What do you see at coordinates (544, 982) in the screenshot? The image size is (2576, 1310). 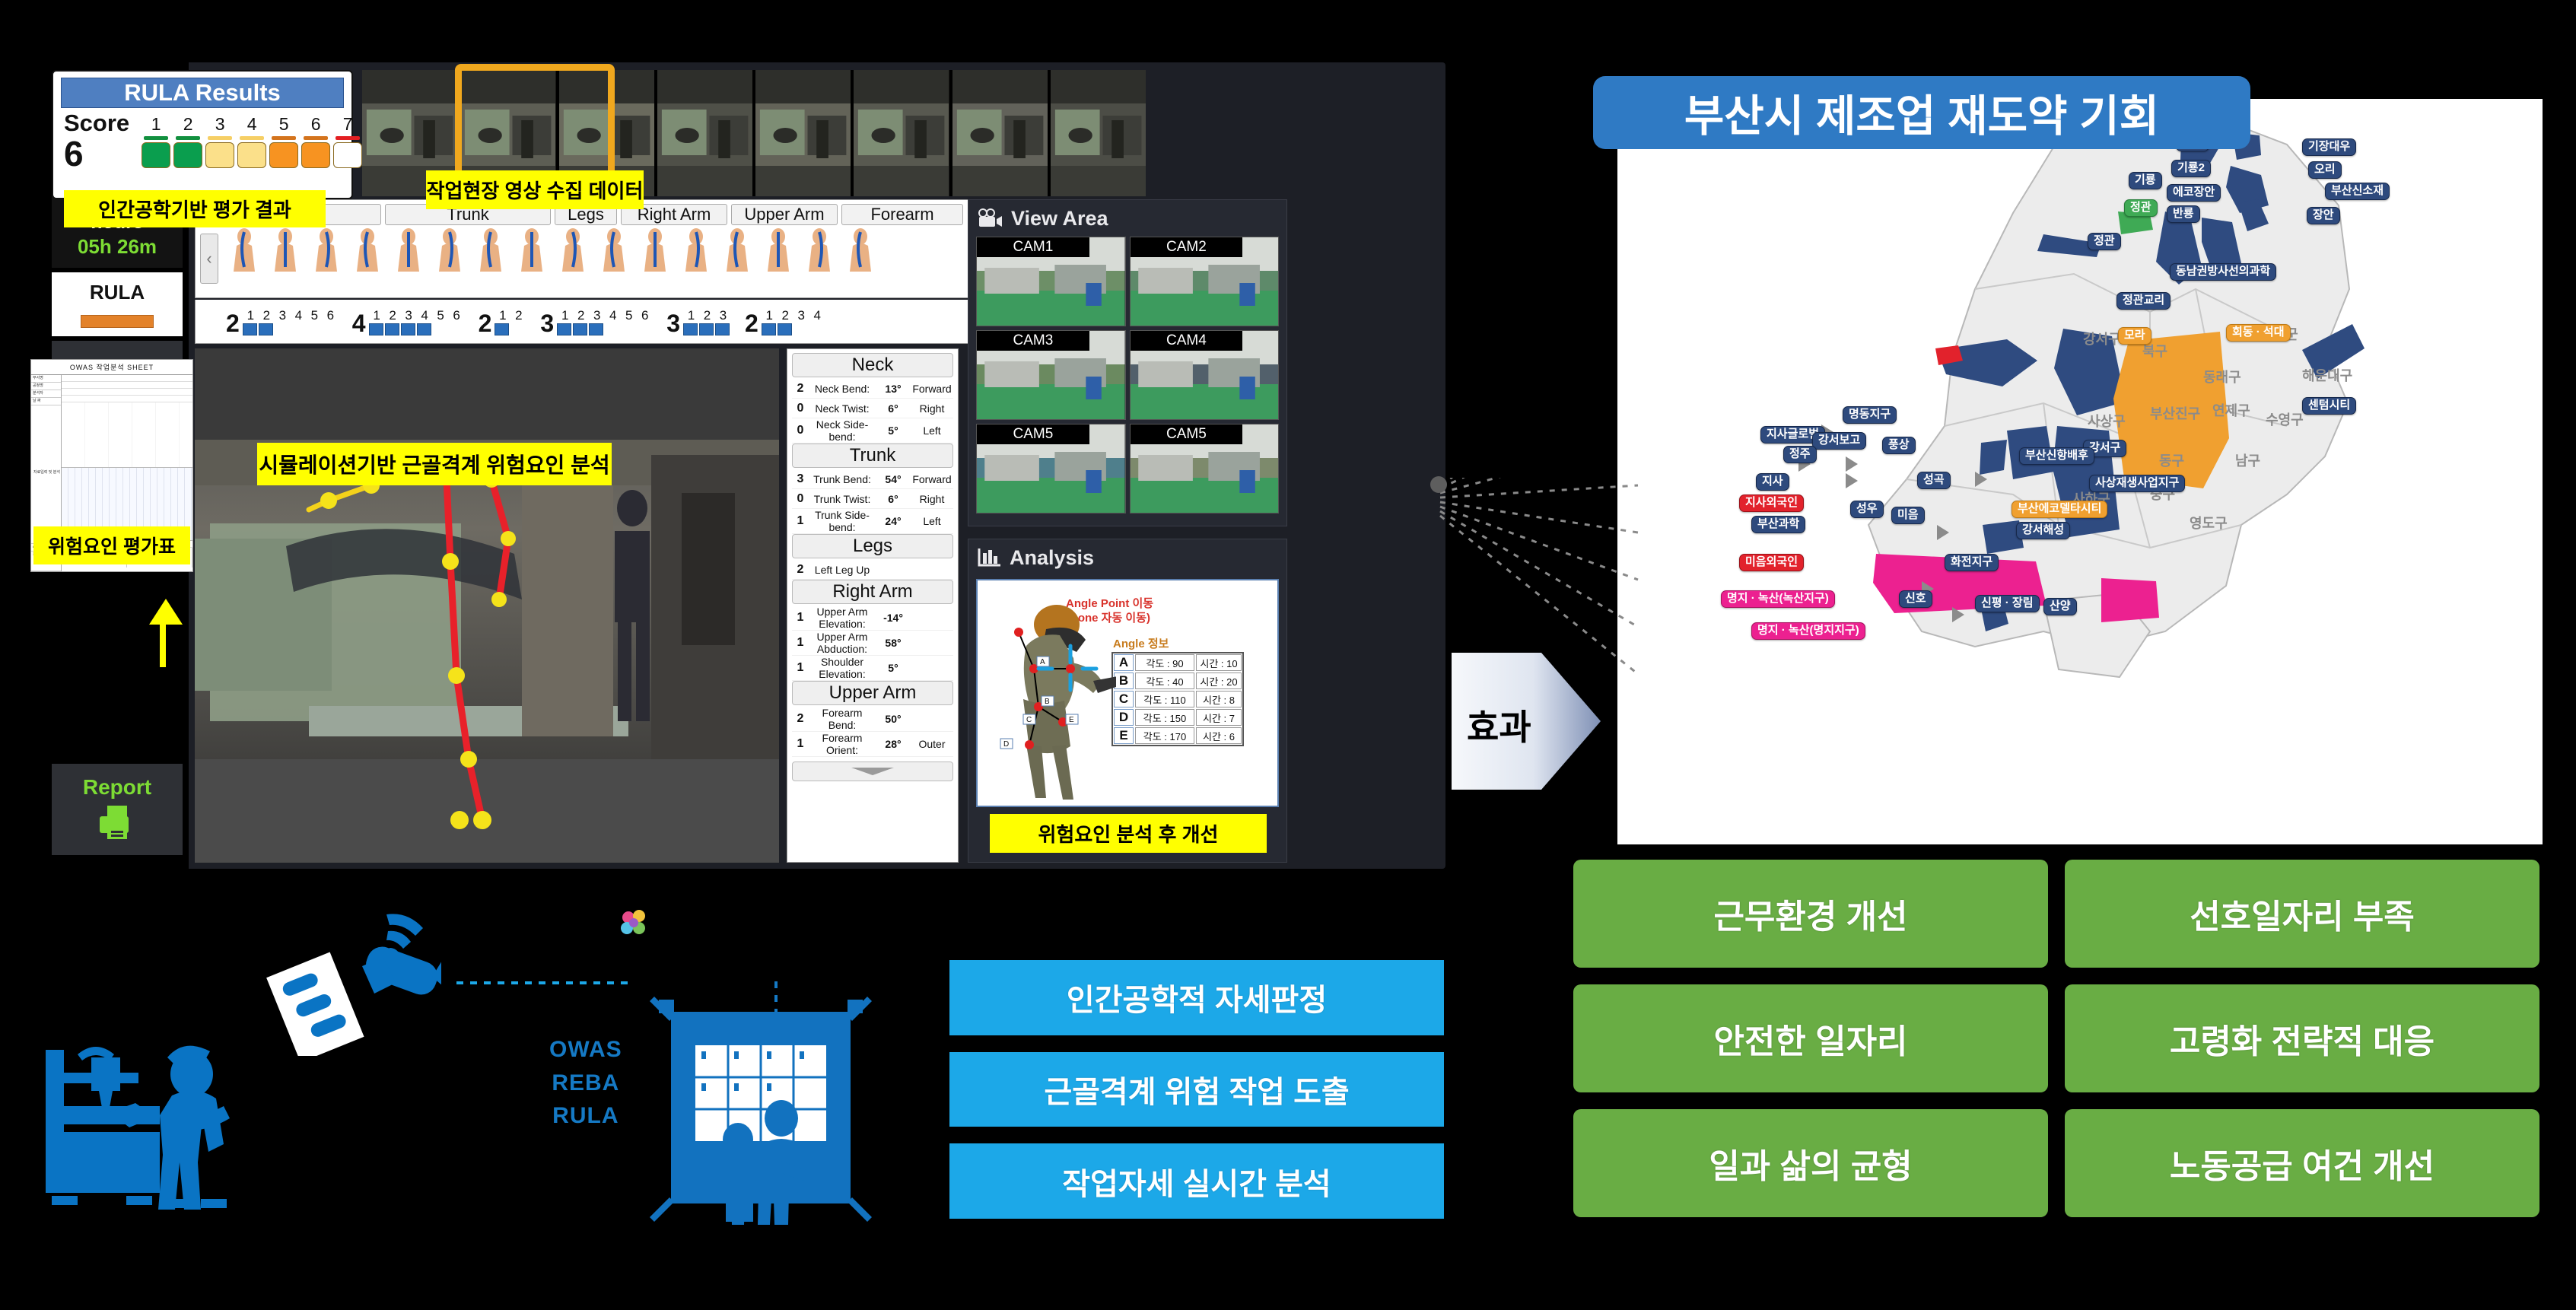 I see `connector-dots-horizontal` at bounding box center [544, 982].